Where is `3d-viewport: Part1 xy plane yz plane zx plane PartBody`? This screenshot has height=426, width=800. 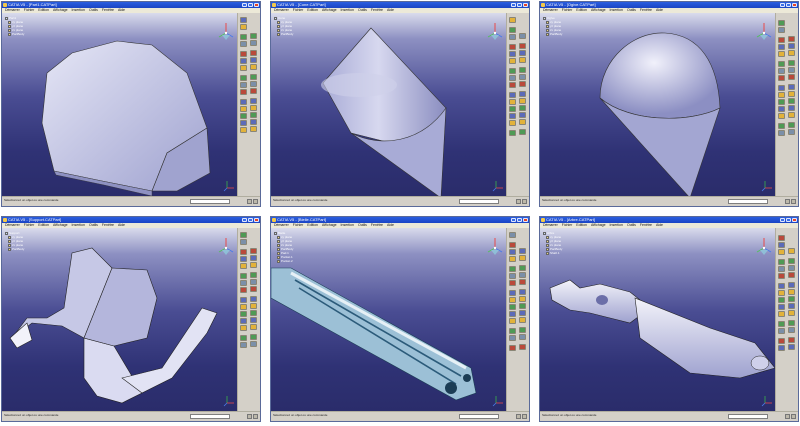
3d-viewport: Part1 xy plane yz plane zx plane PartBody is located at coordinates (120, 105).